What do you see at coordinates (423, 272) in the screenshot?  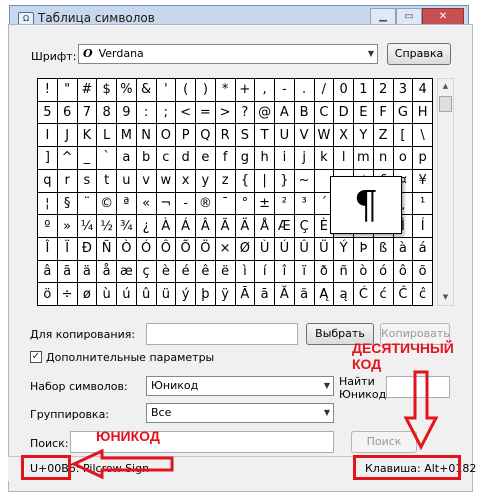 I see `char-cell: õ` at bounding box center [423, 272].